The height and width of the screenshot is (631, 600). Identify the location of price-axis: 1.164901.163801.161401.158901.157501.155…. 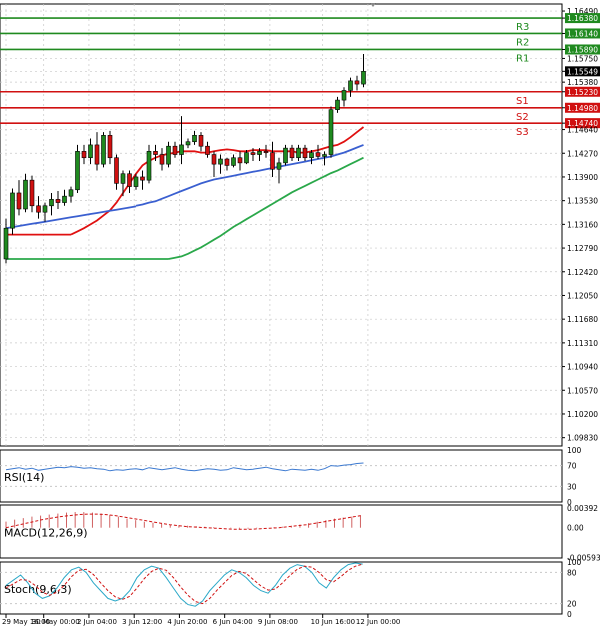
(581, 225).